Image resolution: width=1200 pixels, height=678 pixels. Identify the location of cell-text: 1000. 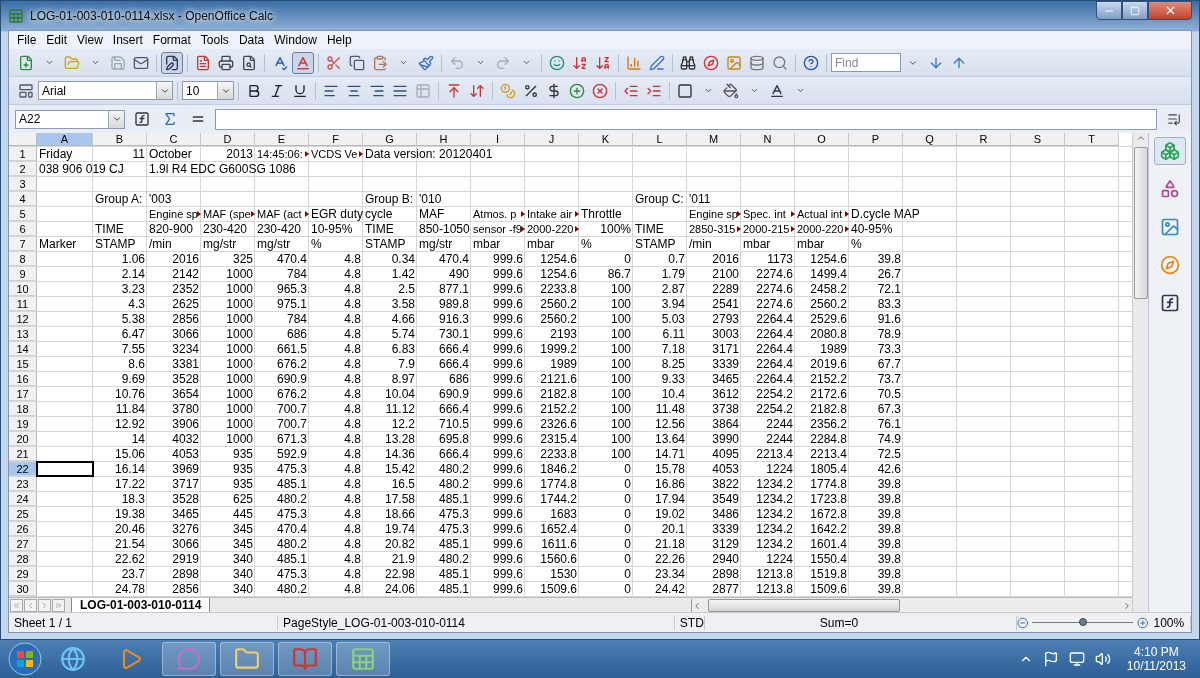
(239, 394).